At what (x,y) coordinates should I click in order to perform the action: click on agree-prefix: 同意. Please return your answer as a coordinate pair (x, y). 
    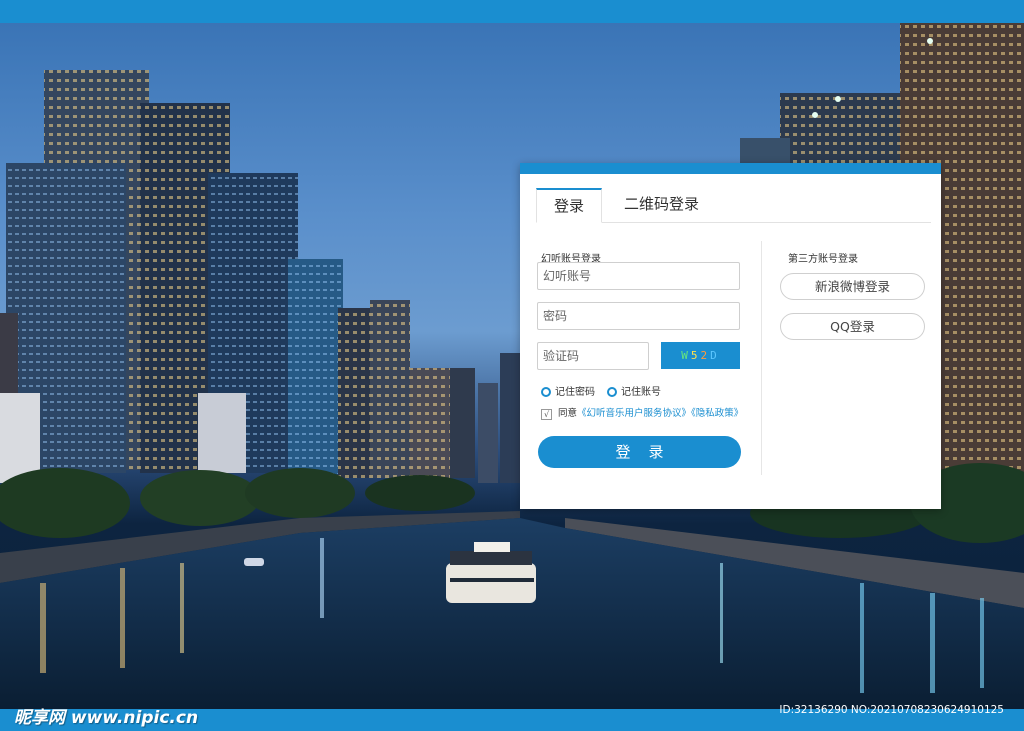
    Looking at the image, I should click on (568, 413).